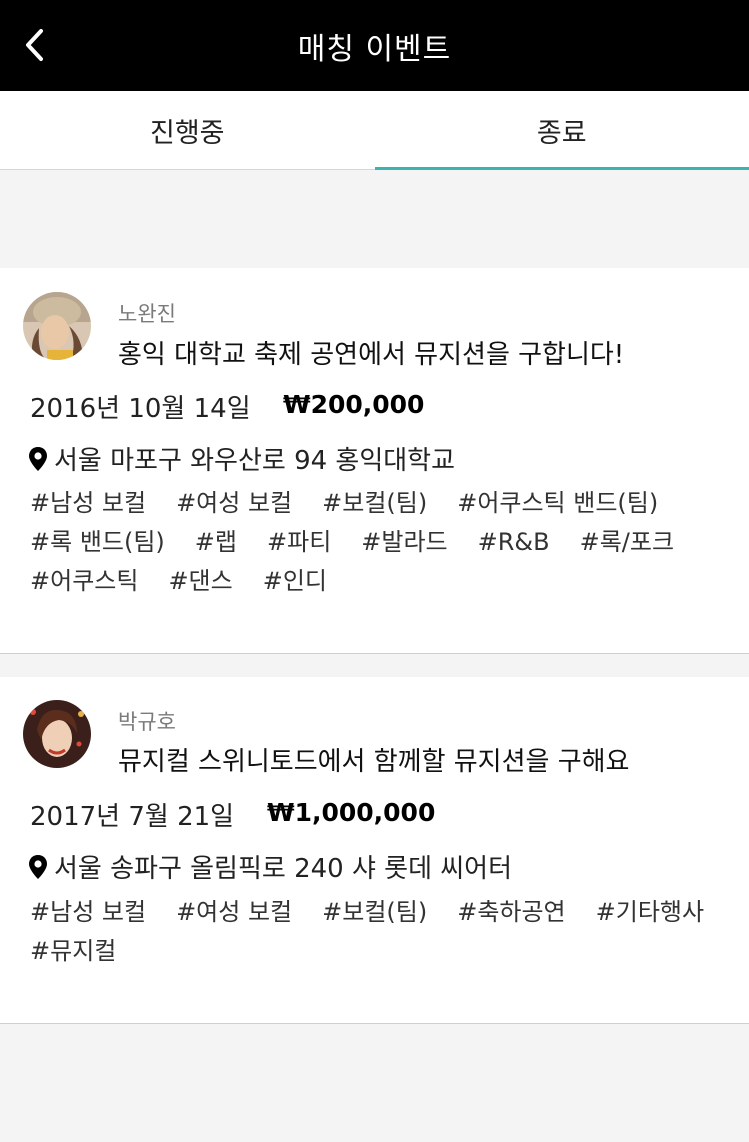 Image resolution: width=749 pixels, height=1142 pixels. I want to click on tag: #뮤지컬, so click(73, 951).